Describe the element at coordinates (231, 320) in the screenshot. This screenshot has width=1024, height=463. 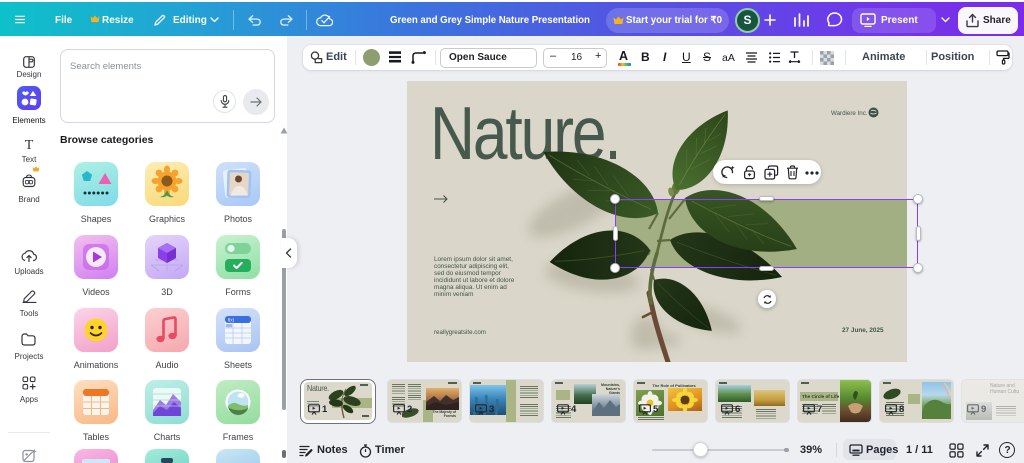
I see `svg-text: f(x)` at that location.